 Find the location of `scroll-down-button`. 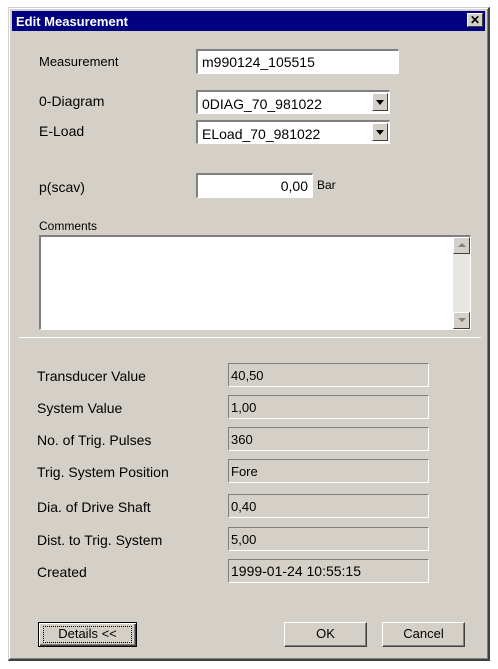

scroll-down-button is located at coordinates (461, 320).